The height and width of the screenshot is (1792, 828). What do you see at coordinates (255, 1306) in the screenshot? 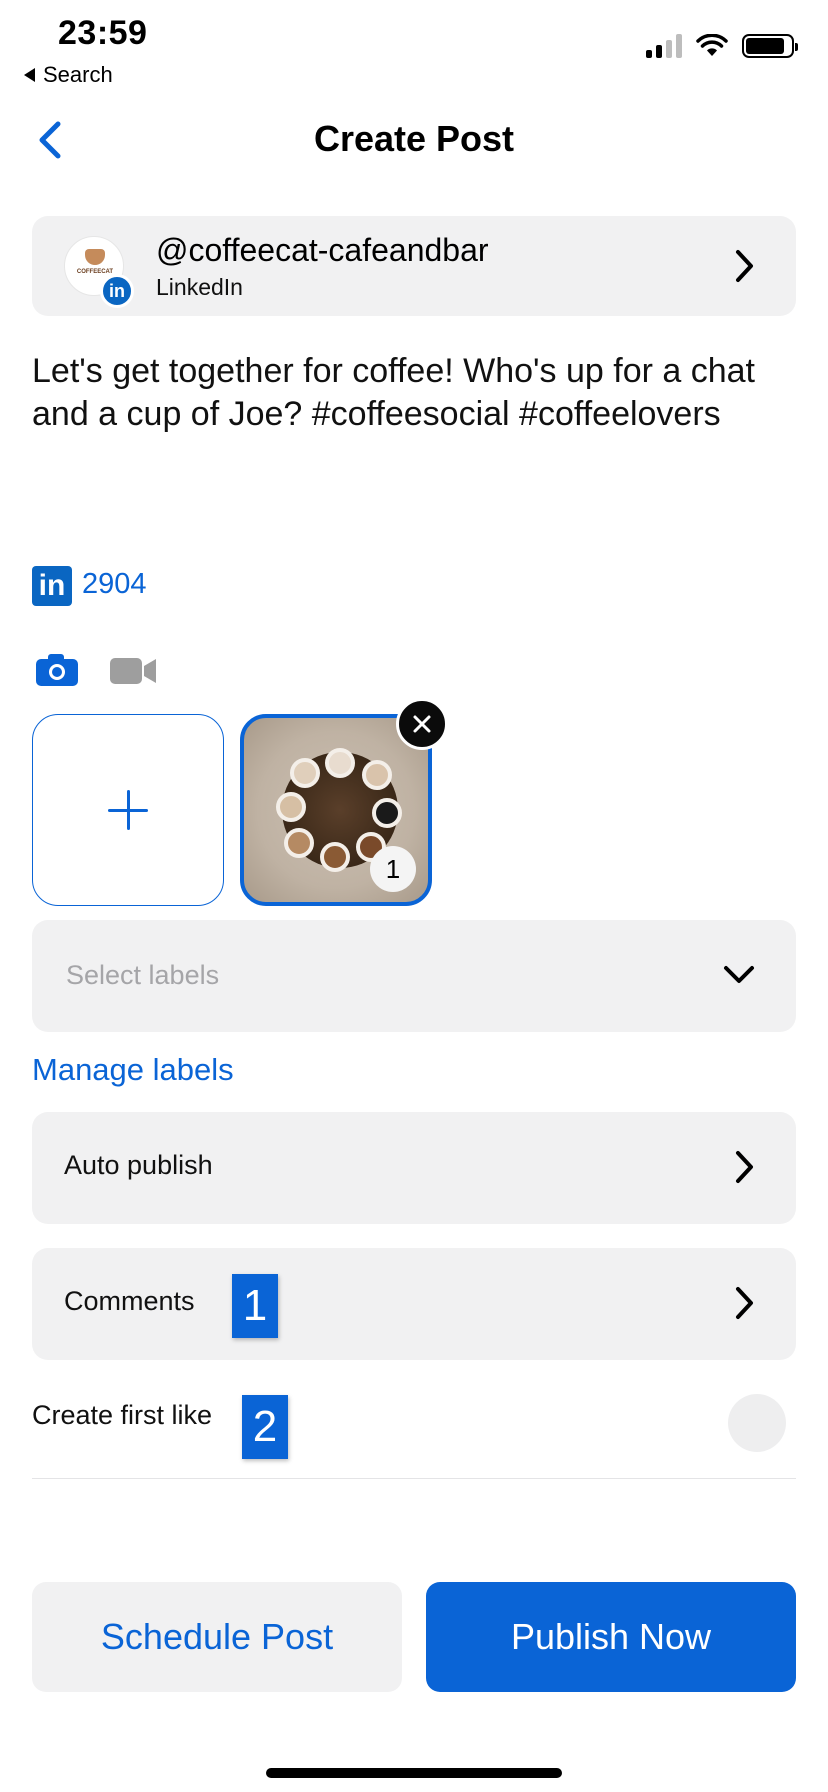
I see `comments-marker-badge: 1` at bounding box center [255, 1306].